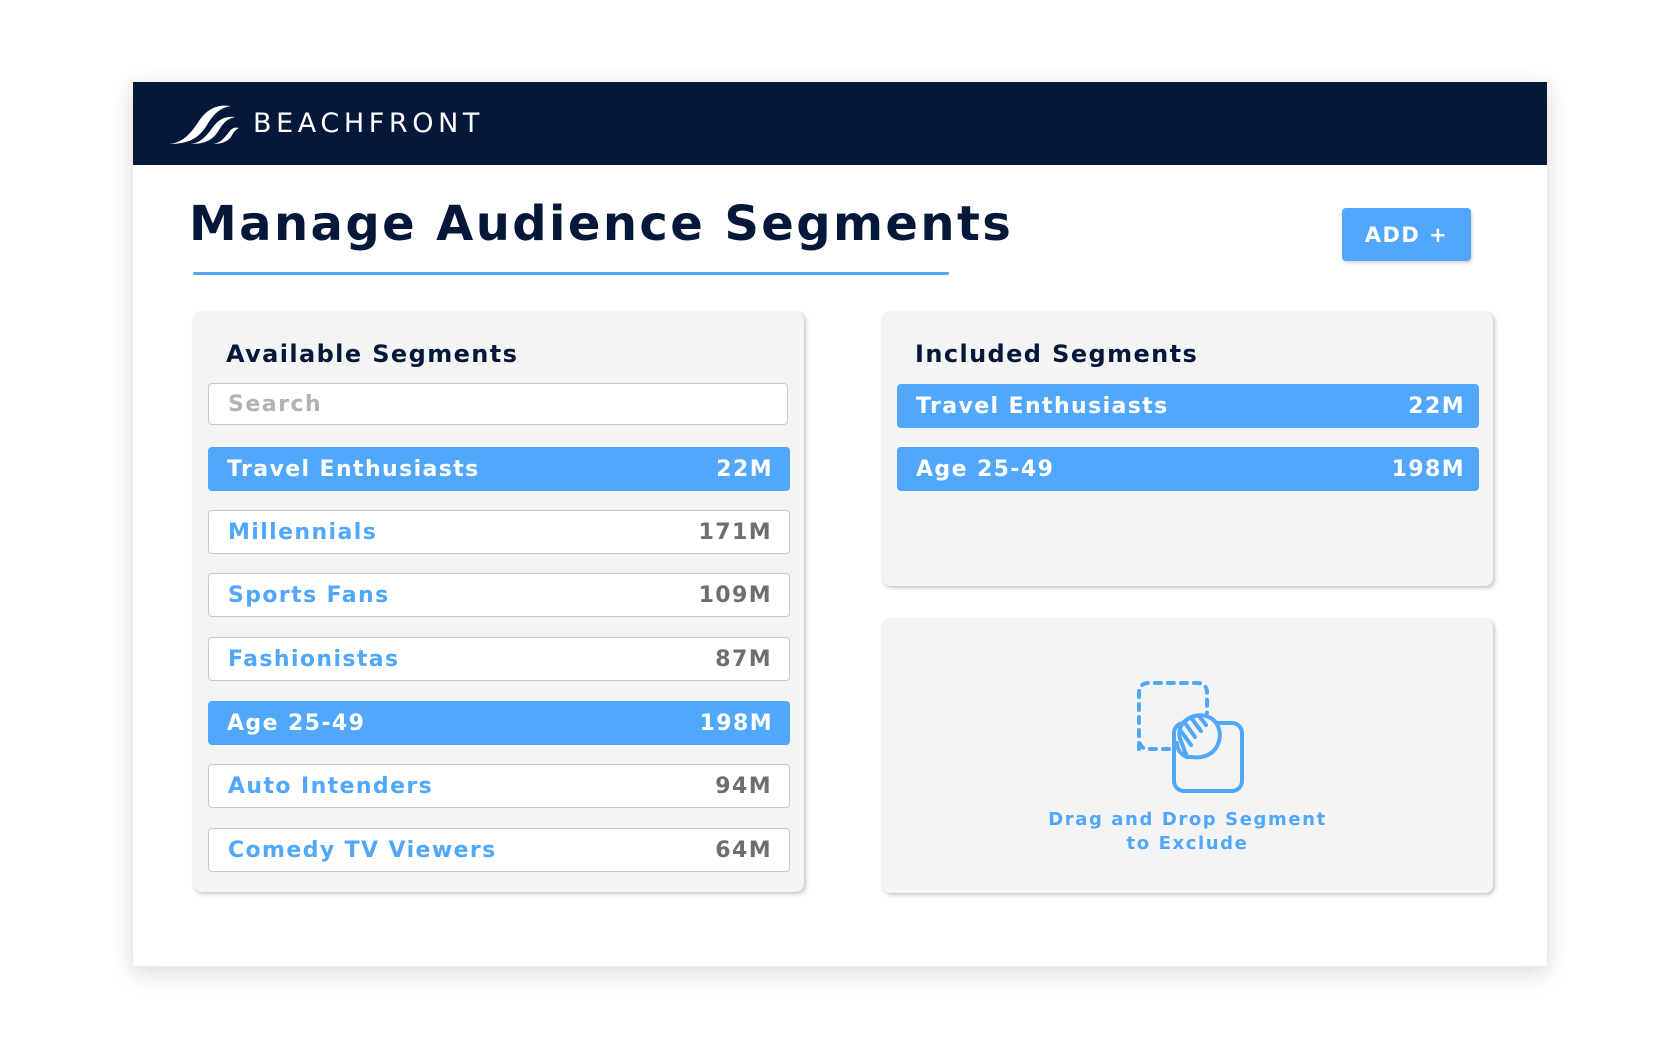 Image resolution: width=1680 pixels, height=1050 pixels. I want to click on app-header: BEACHFRONT, so click(840, 123).